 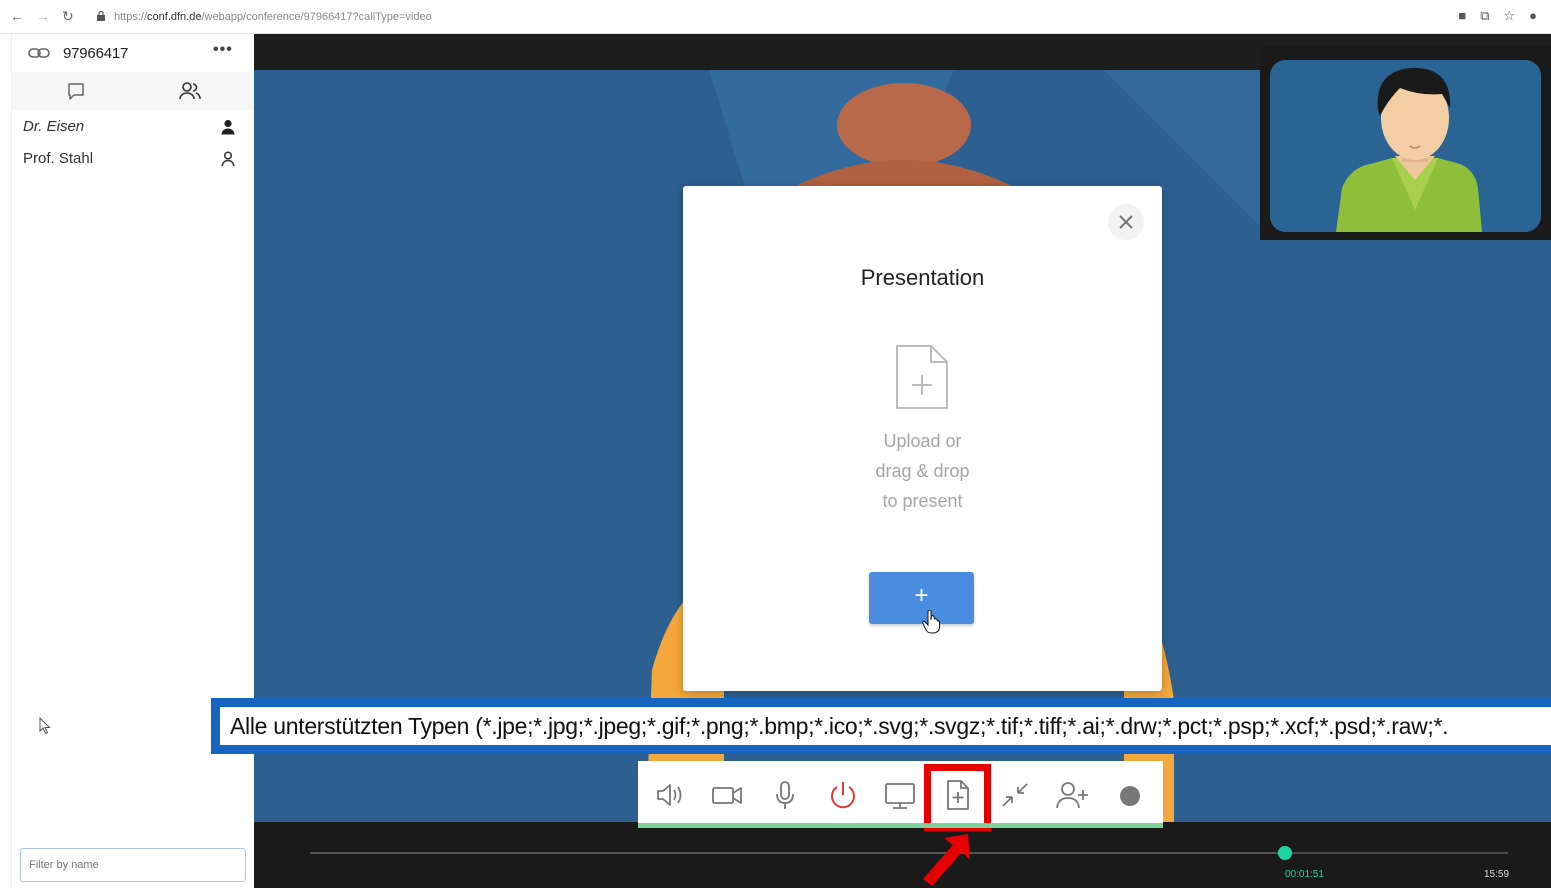 I want to click on minimize-icon, so click(x=1015, y=795).